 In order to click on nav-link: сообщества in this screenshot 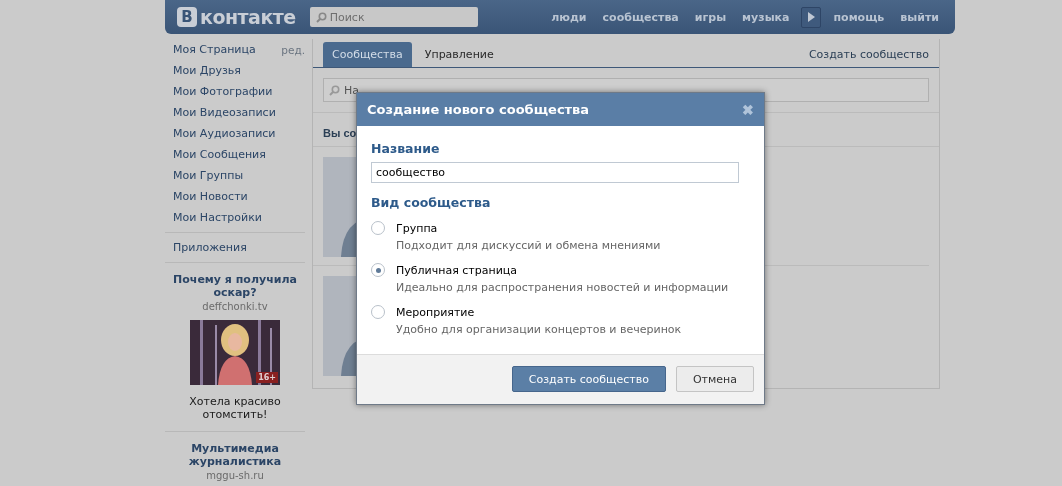, I will do `click(640, 17)`.